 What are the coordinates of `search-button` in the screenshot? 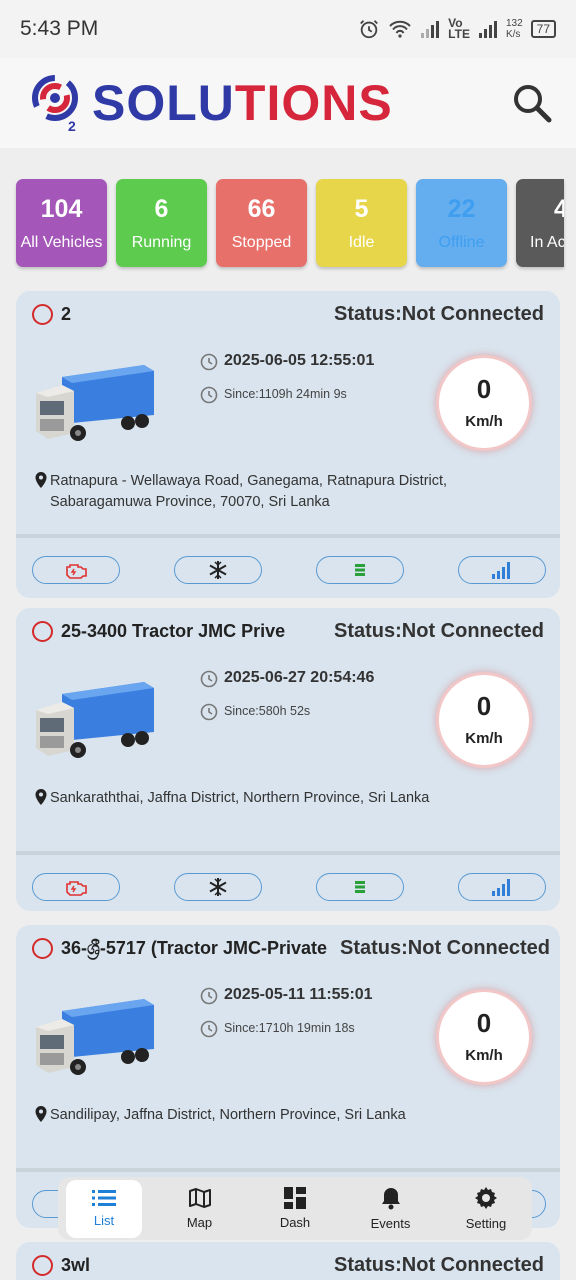 It's located at (532, 103).